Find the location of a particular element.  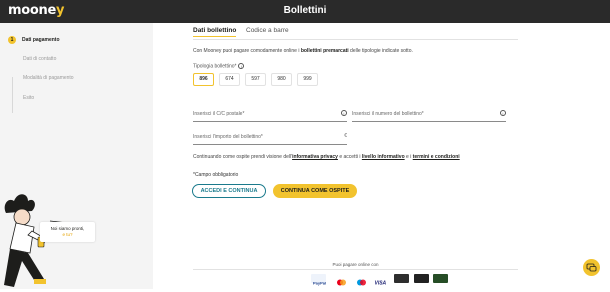

bill-type-896: 896 is located at coordinates (203, 79).